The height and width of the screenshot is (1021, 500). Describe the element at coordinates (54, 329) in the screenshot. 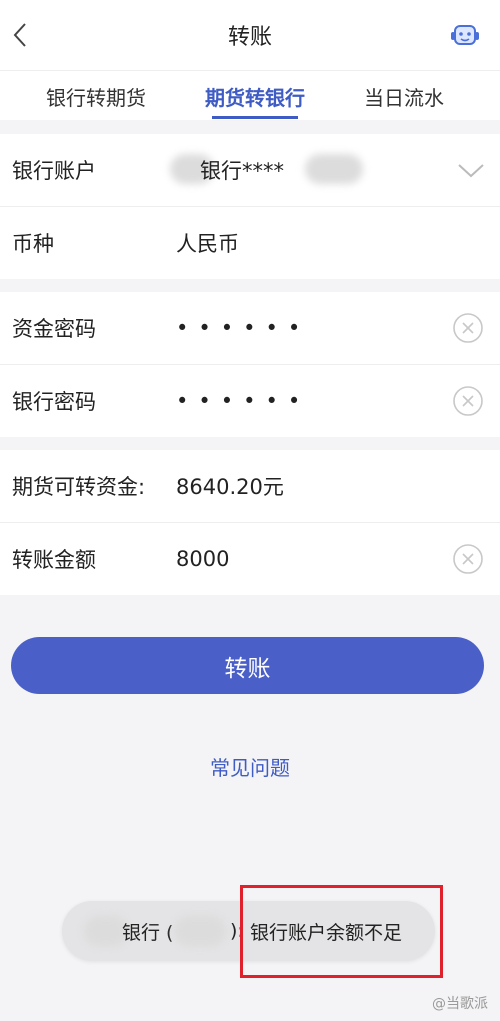

I see `fund-password-label: 资金密码` at that location.